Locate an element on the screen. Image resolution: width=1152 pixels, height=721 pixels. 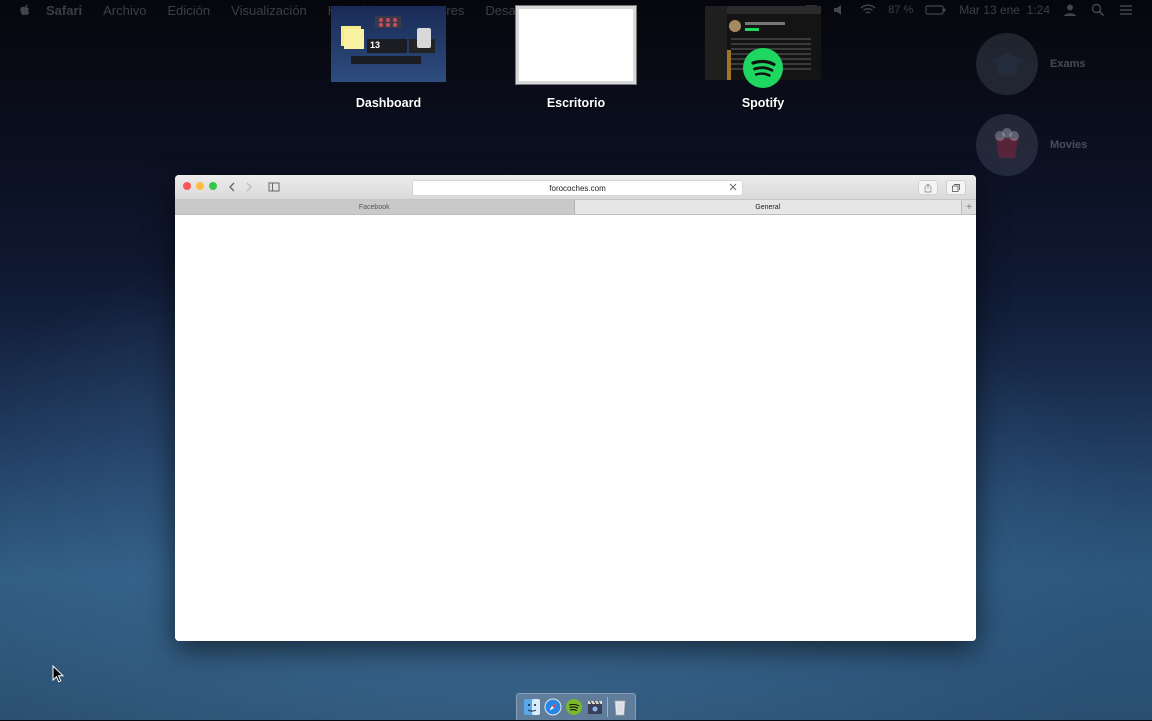
finder-icon is located at coordinates (531, 707).